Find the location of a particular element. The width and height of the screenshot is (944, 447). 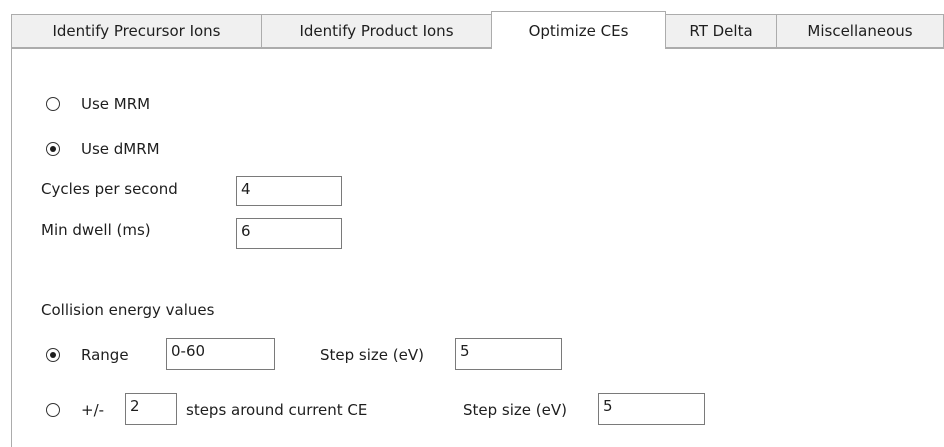

plus-minus-label: +/- is located at coordinates (92, 410).